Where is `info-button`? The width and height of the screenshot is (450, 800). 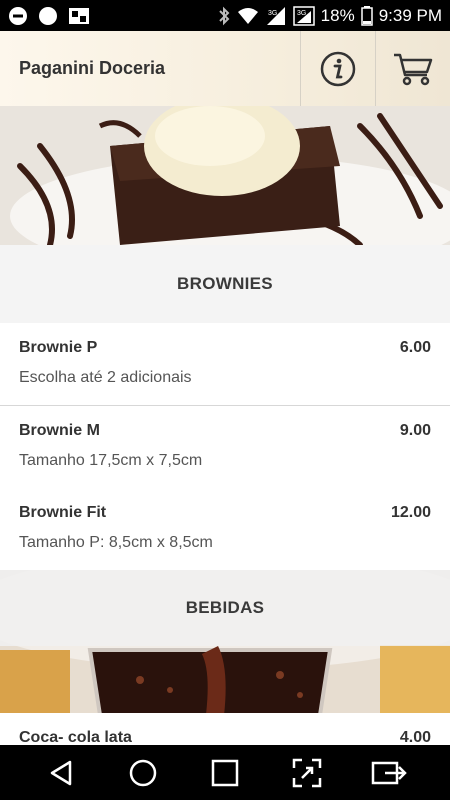 info-button is located at coordinates (337, 68).